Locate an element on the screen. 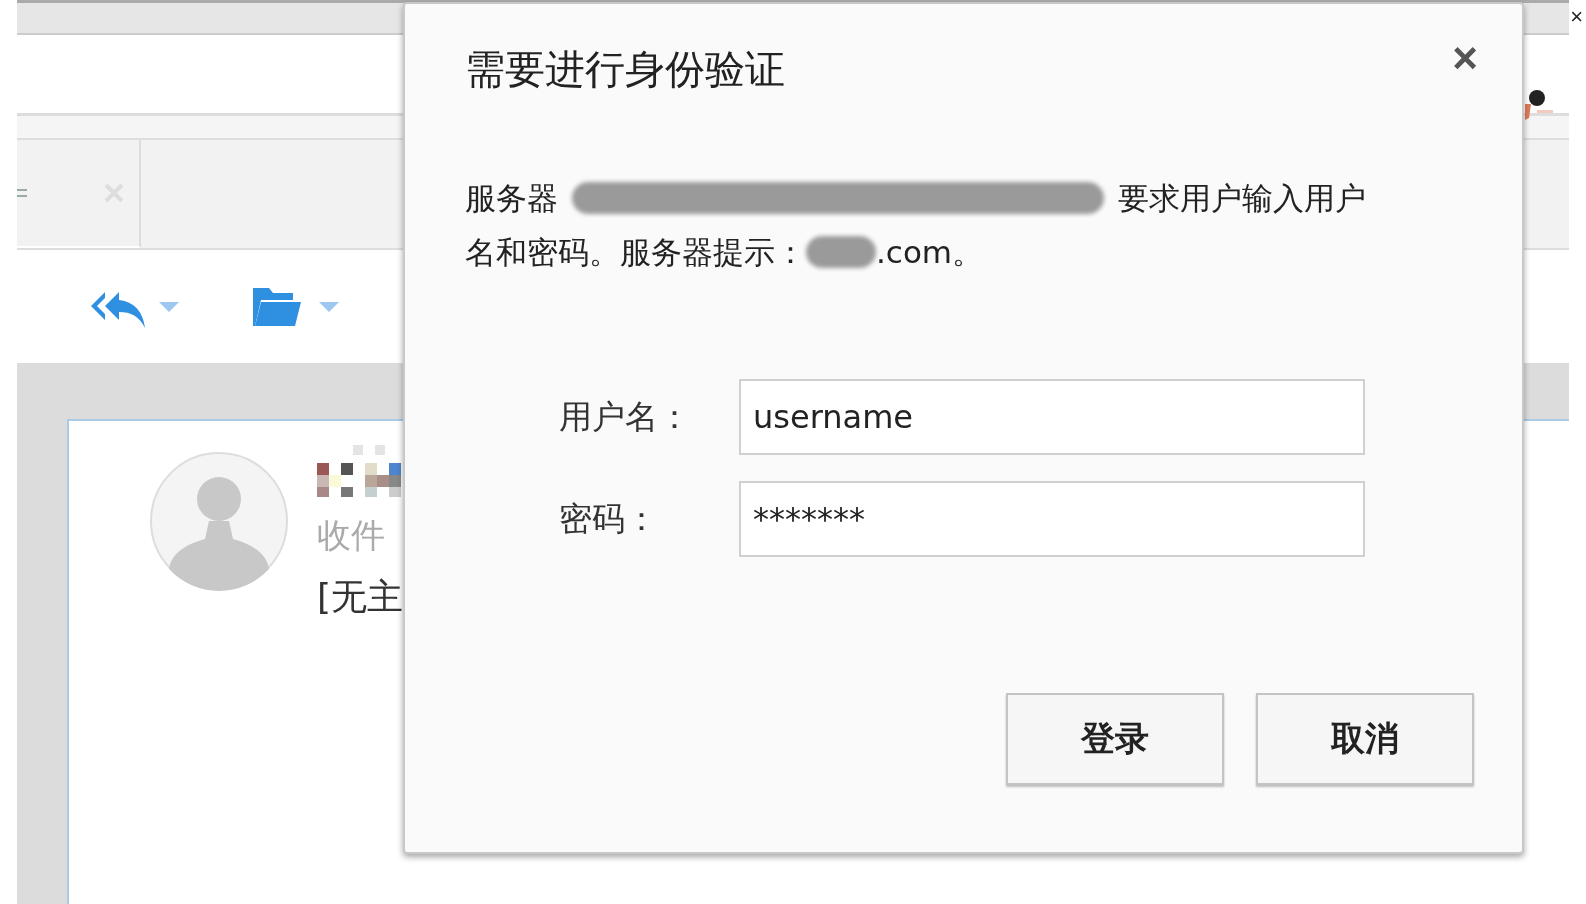  message-text: .com。 is located at coordinates (930, 252).